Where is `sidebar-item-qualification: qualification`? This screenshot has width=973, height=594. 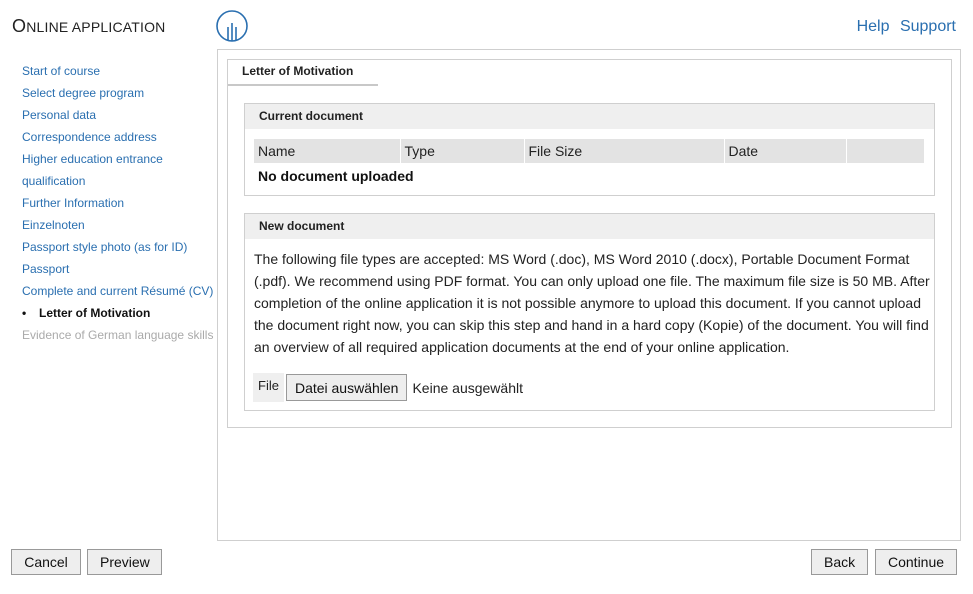 sidebar-item-qualification: qualification is located at coordinates (119, 181).